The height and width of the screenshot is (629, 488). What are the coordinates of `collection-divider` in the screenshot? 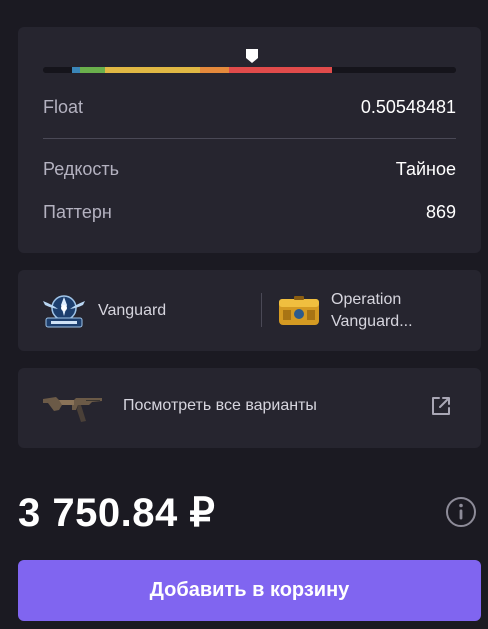 It's located at (261, 310).